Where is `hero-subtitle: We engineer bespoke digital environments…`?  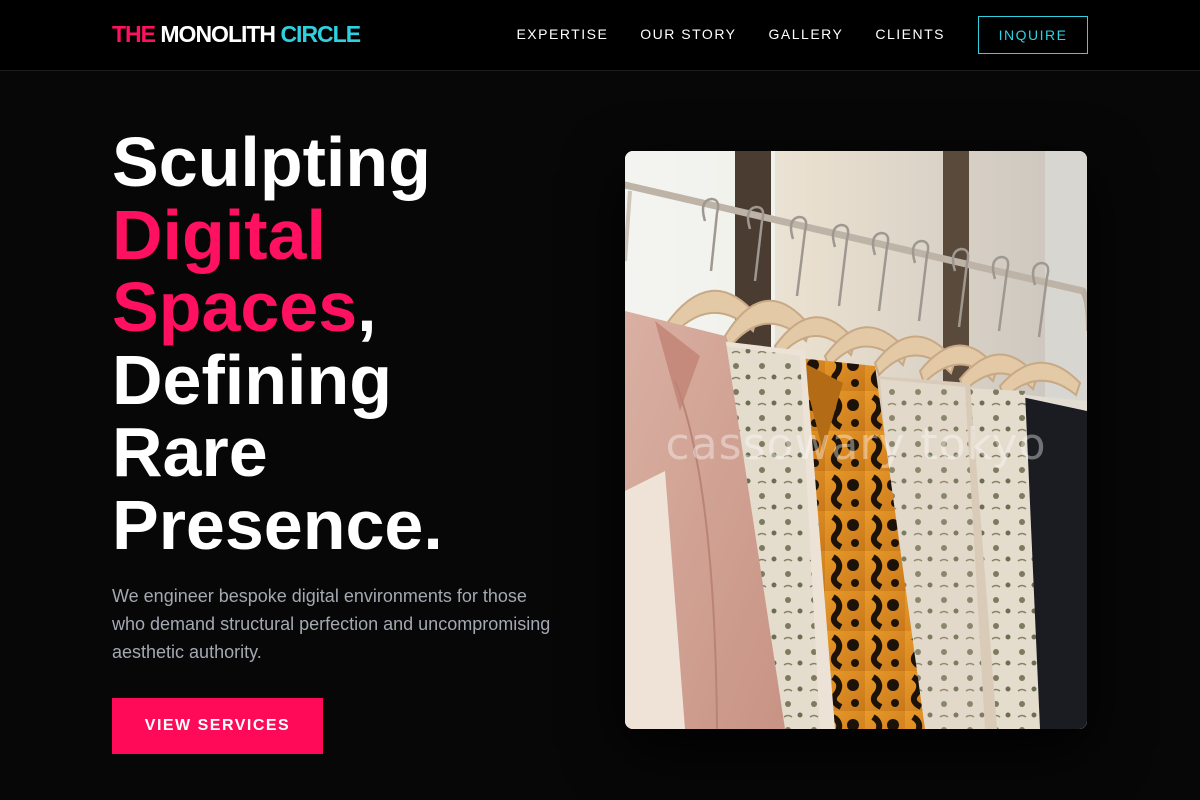
hero-subtitle: We engineer bespoke digital environments… is located at coordinates (331, 624).